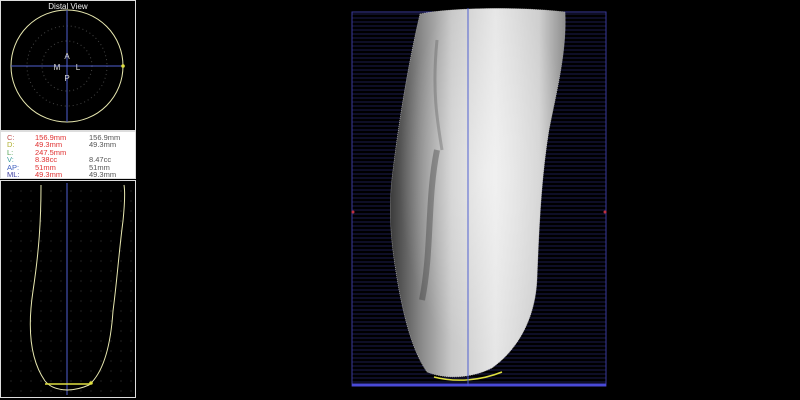  I want to click on stat-row: ML: 49.3mm 49.3mm, so click(69, 175).